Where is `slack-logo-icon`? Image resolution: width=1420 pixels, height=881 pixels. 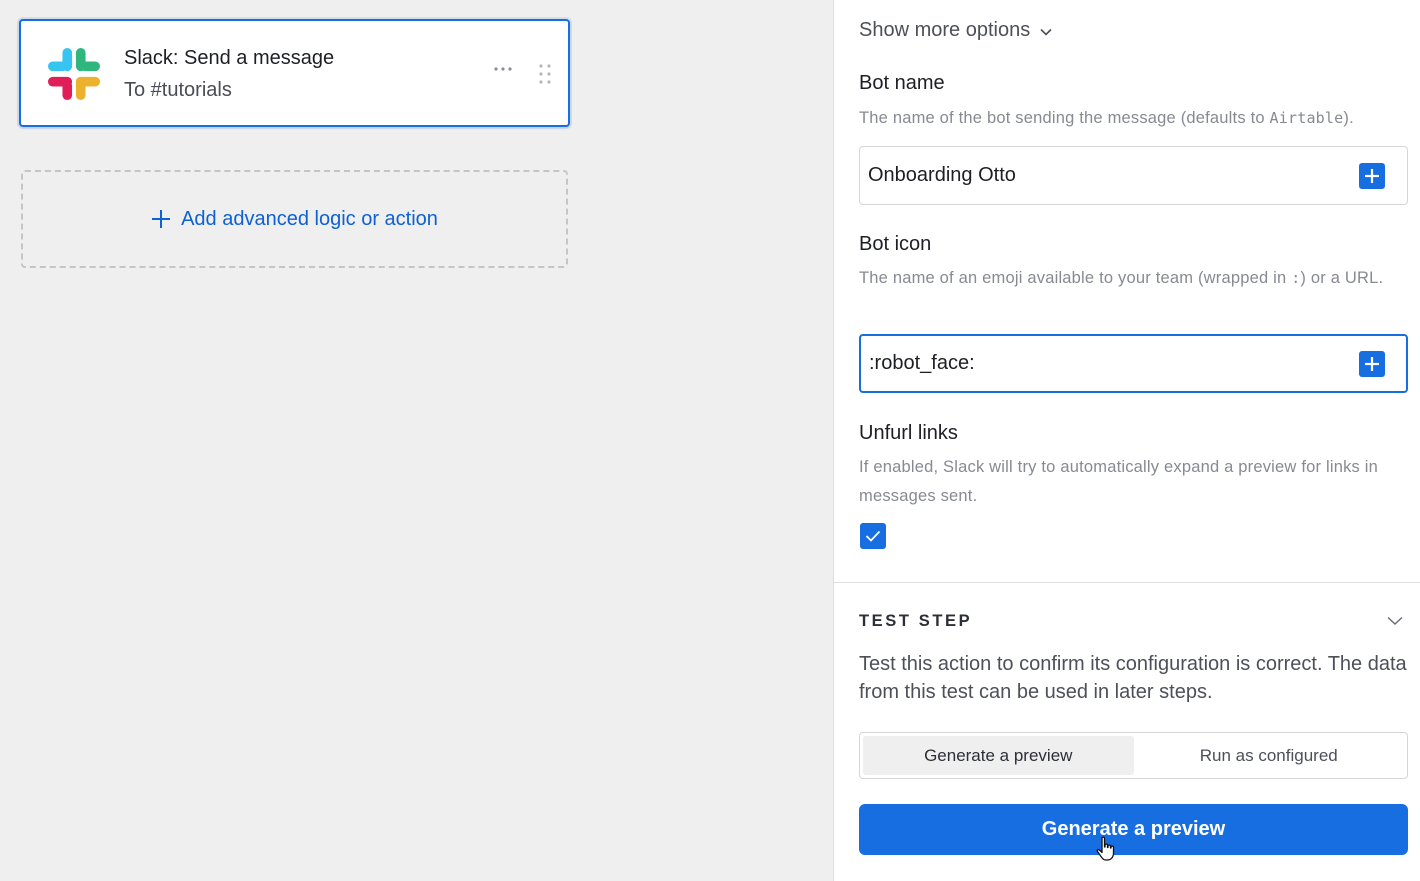 slack-logo-icon is located at coordinates (74, 74).